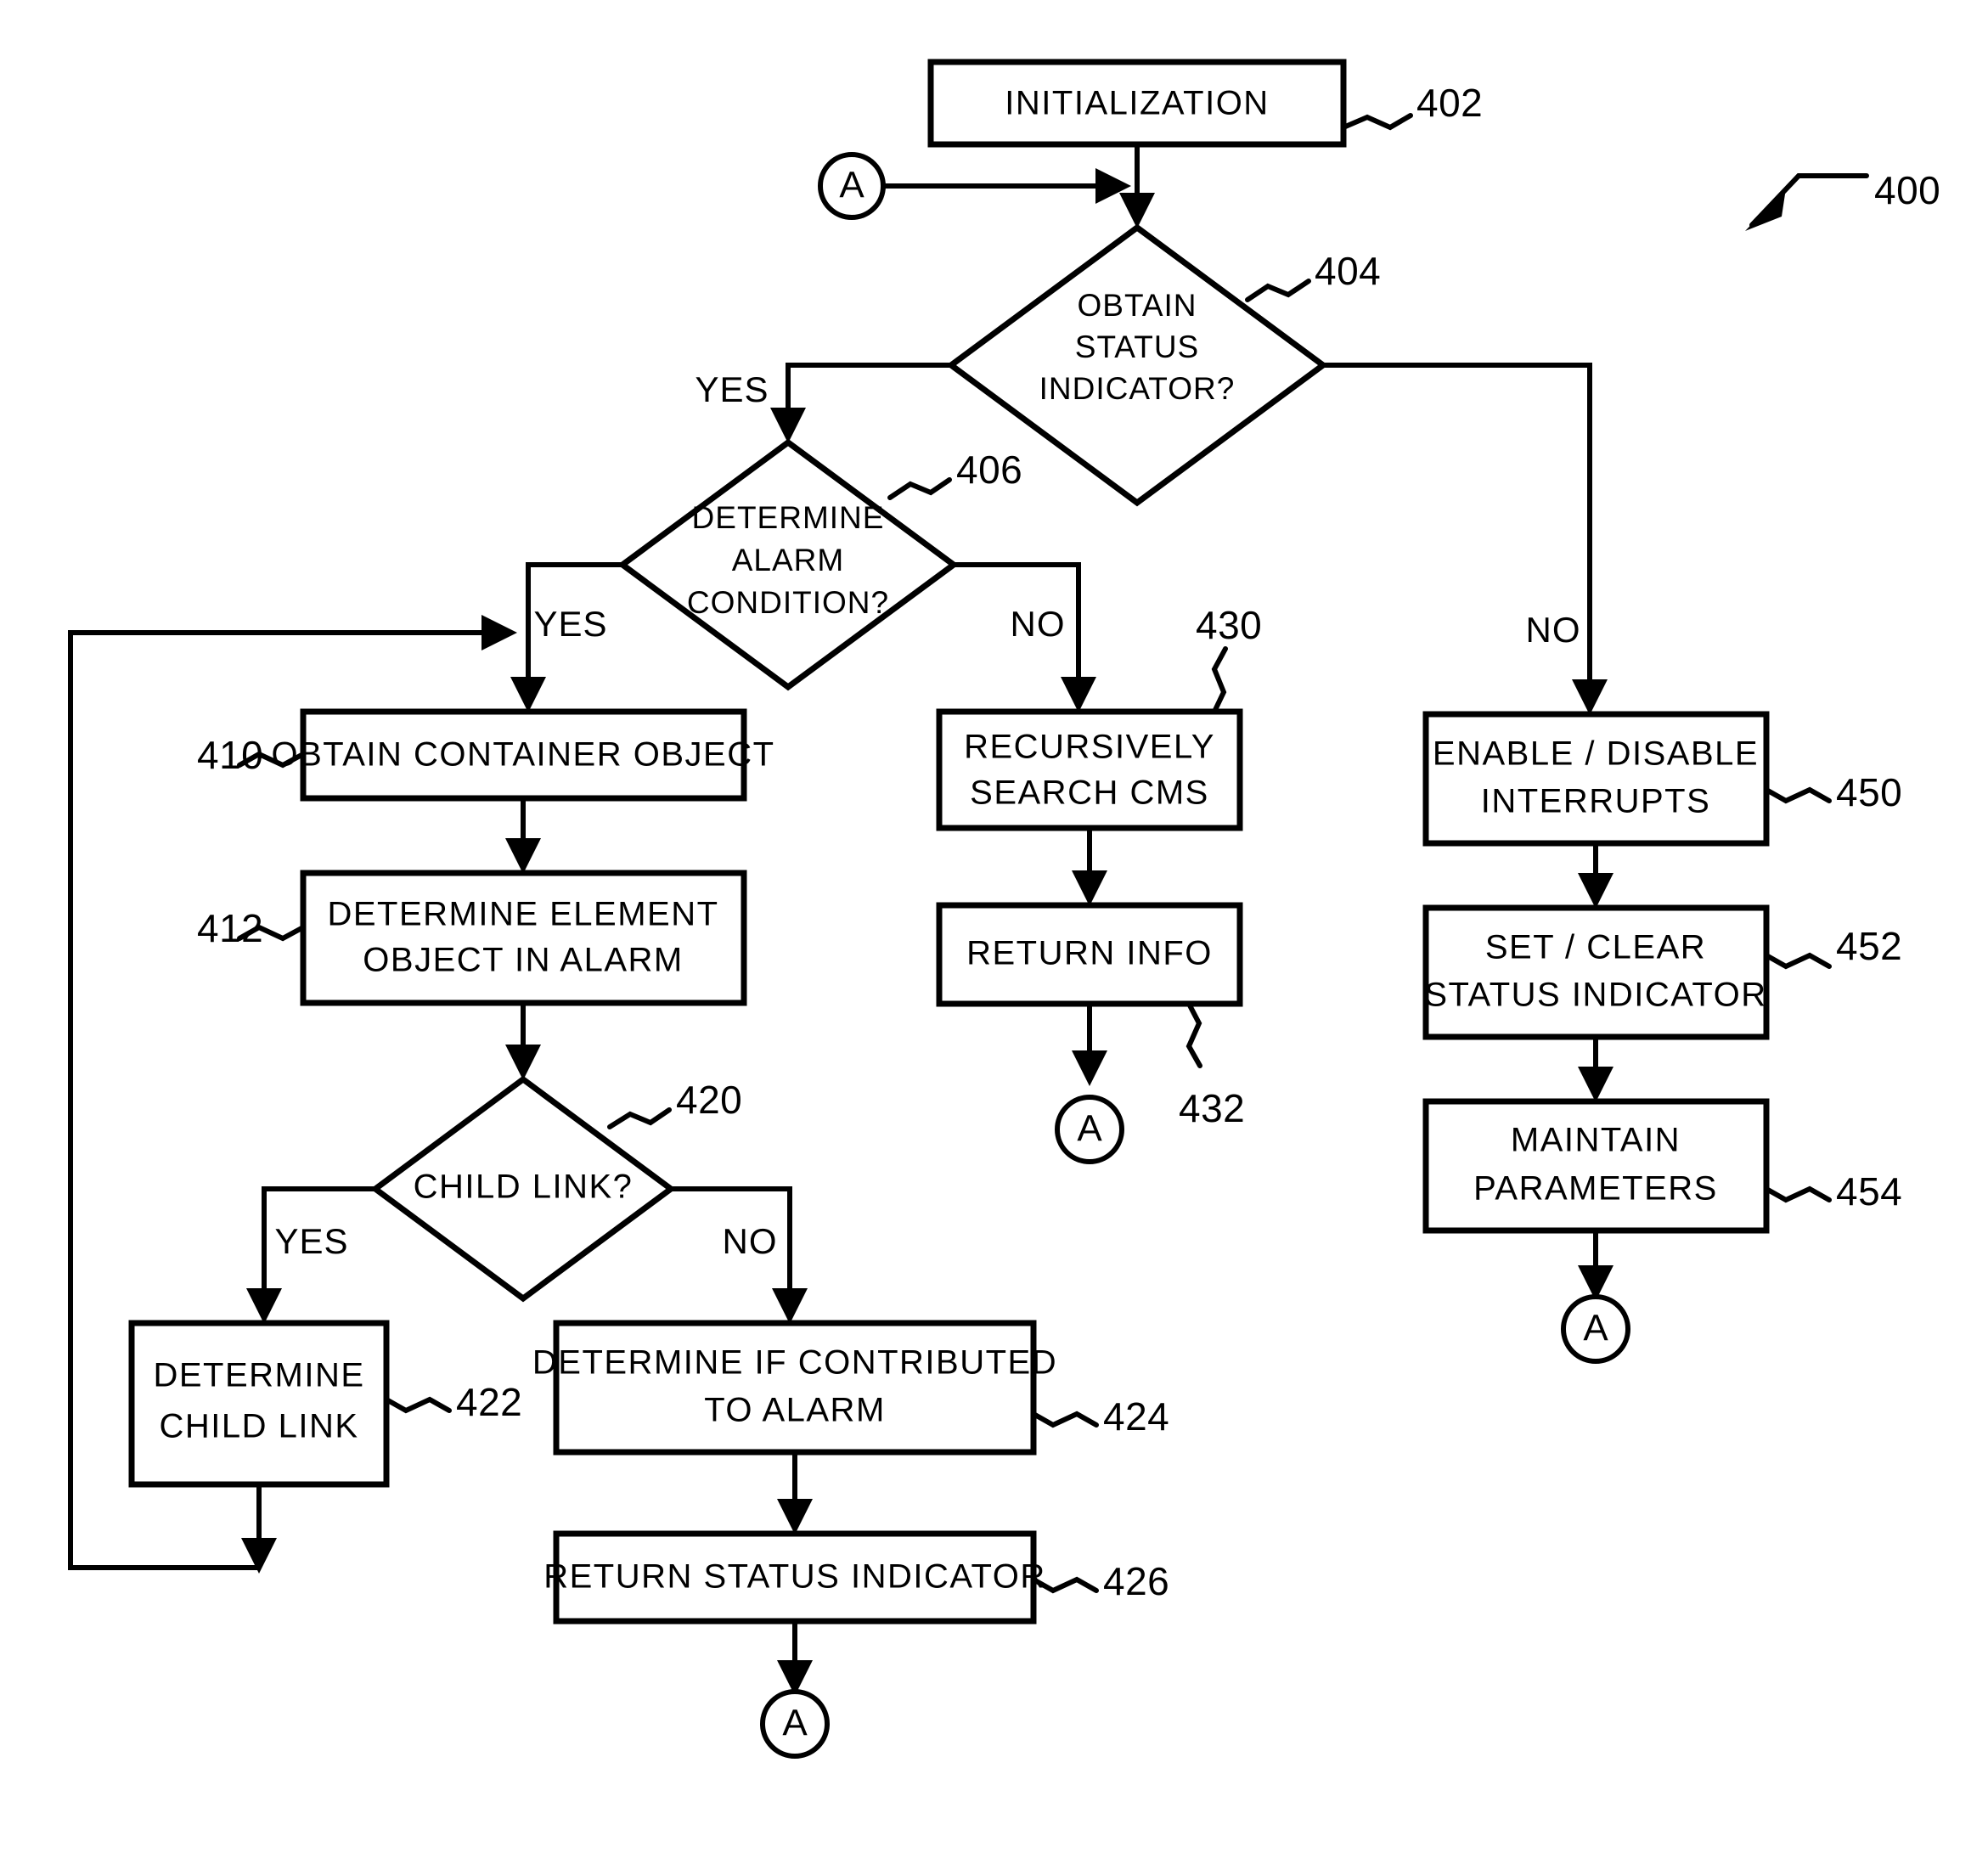 The image size is (1988, 1864). What do you see at coordinates (311, 1241) in the screenshot?
I see `branch-label-child-yes: YES` at bounding box center [311, 1241].